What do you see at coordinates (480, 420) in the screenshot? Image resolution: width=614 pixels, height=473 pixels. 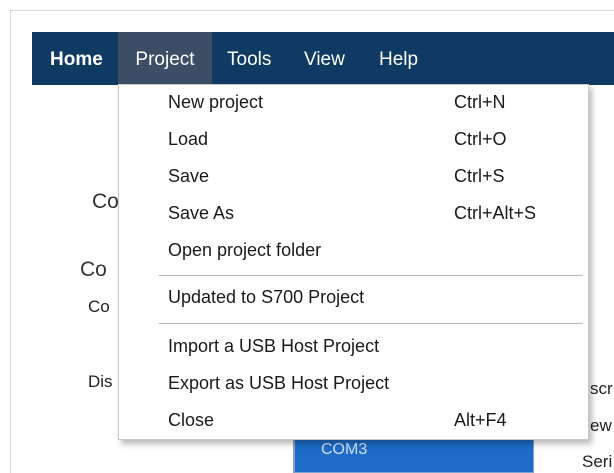 I see `menu-item-shortcut: Alt+F4` at bounding box center [480, 420].